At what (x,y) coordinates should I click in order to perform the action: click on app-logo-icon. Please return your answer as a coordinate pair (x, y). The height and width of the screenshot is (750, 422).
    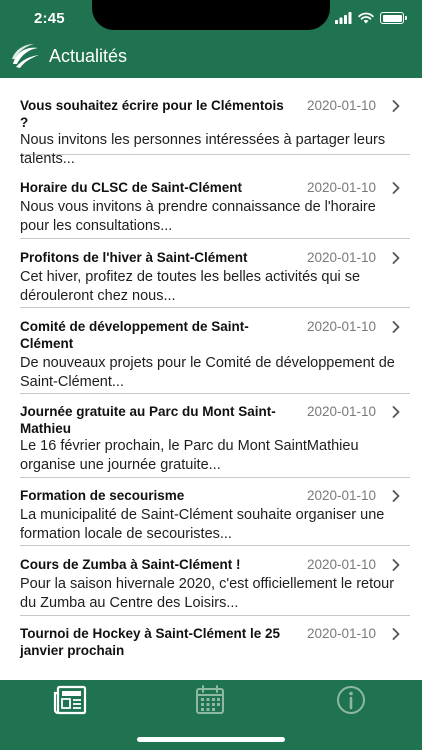
    Looking at the image, I should click on (25, 56).